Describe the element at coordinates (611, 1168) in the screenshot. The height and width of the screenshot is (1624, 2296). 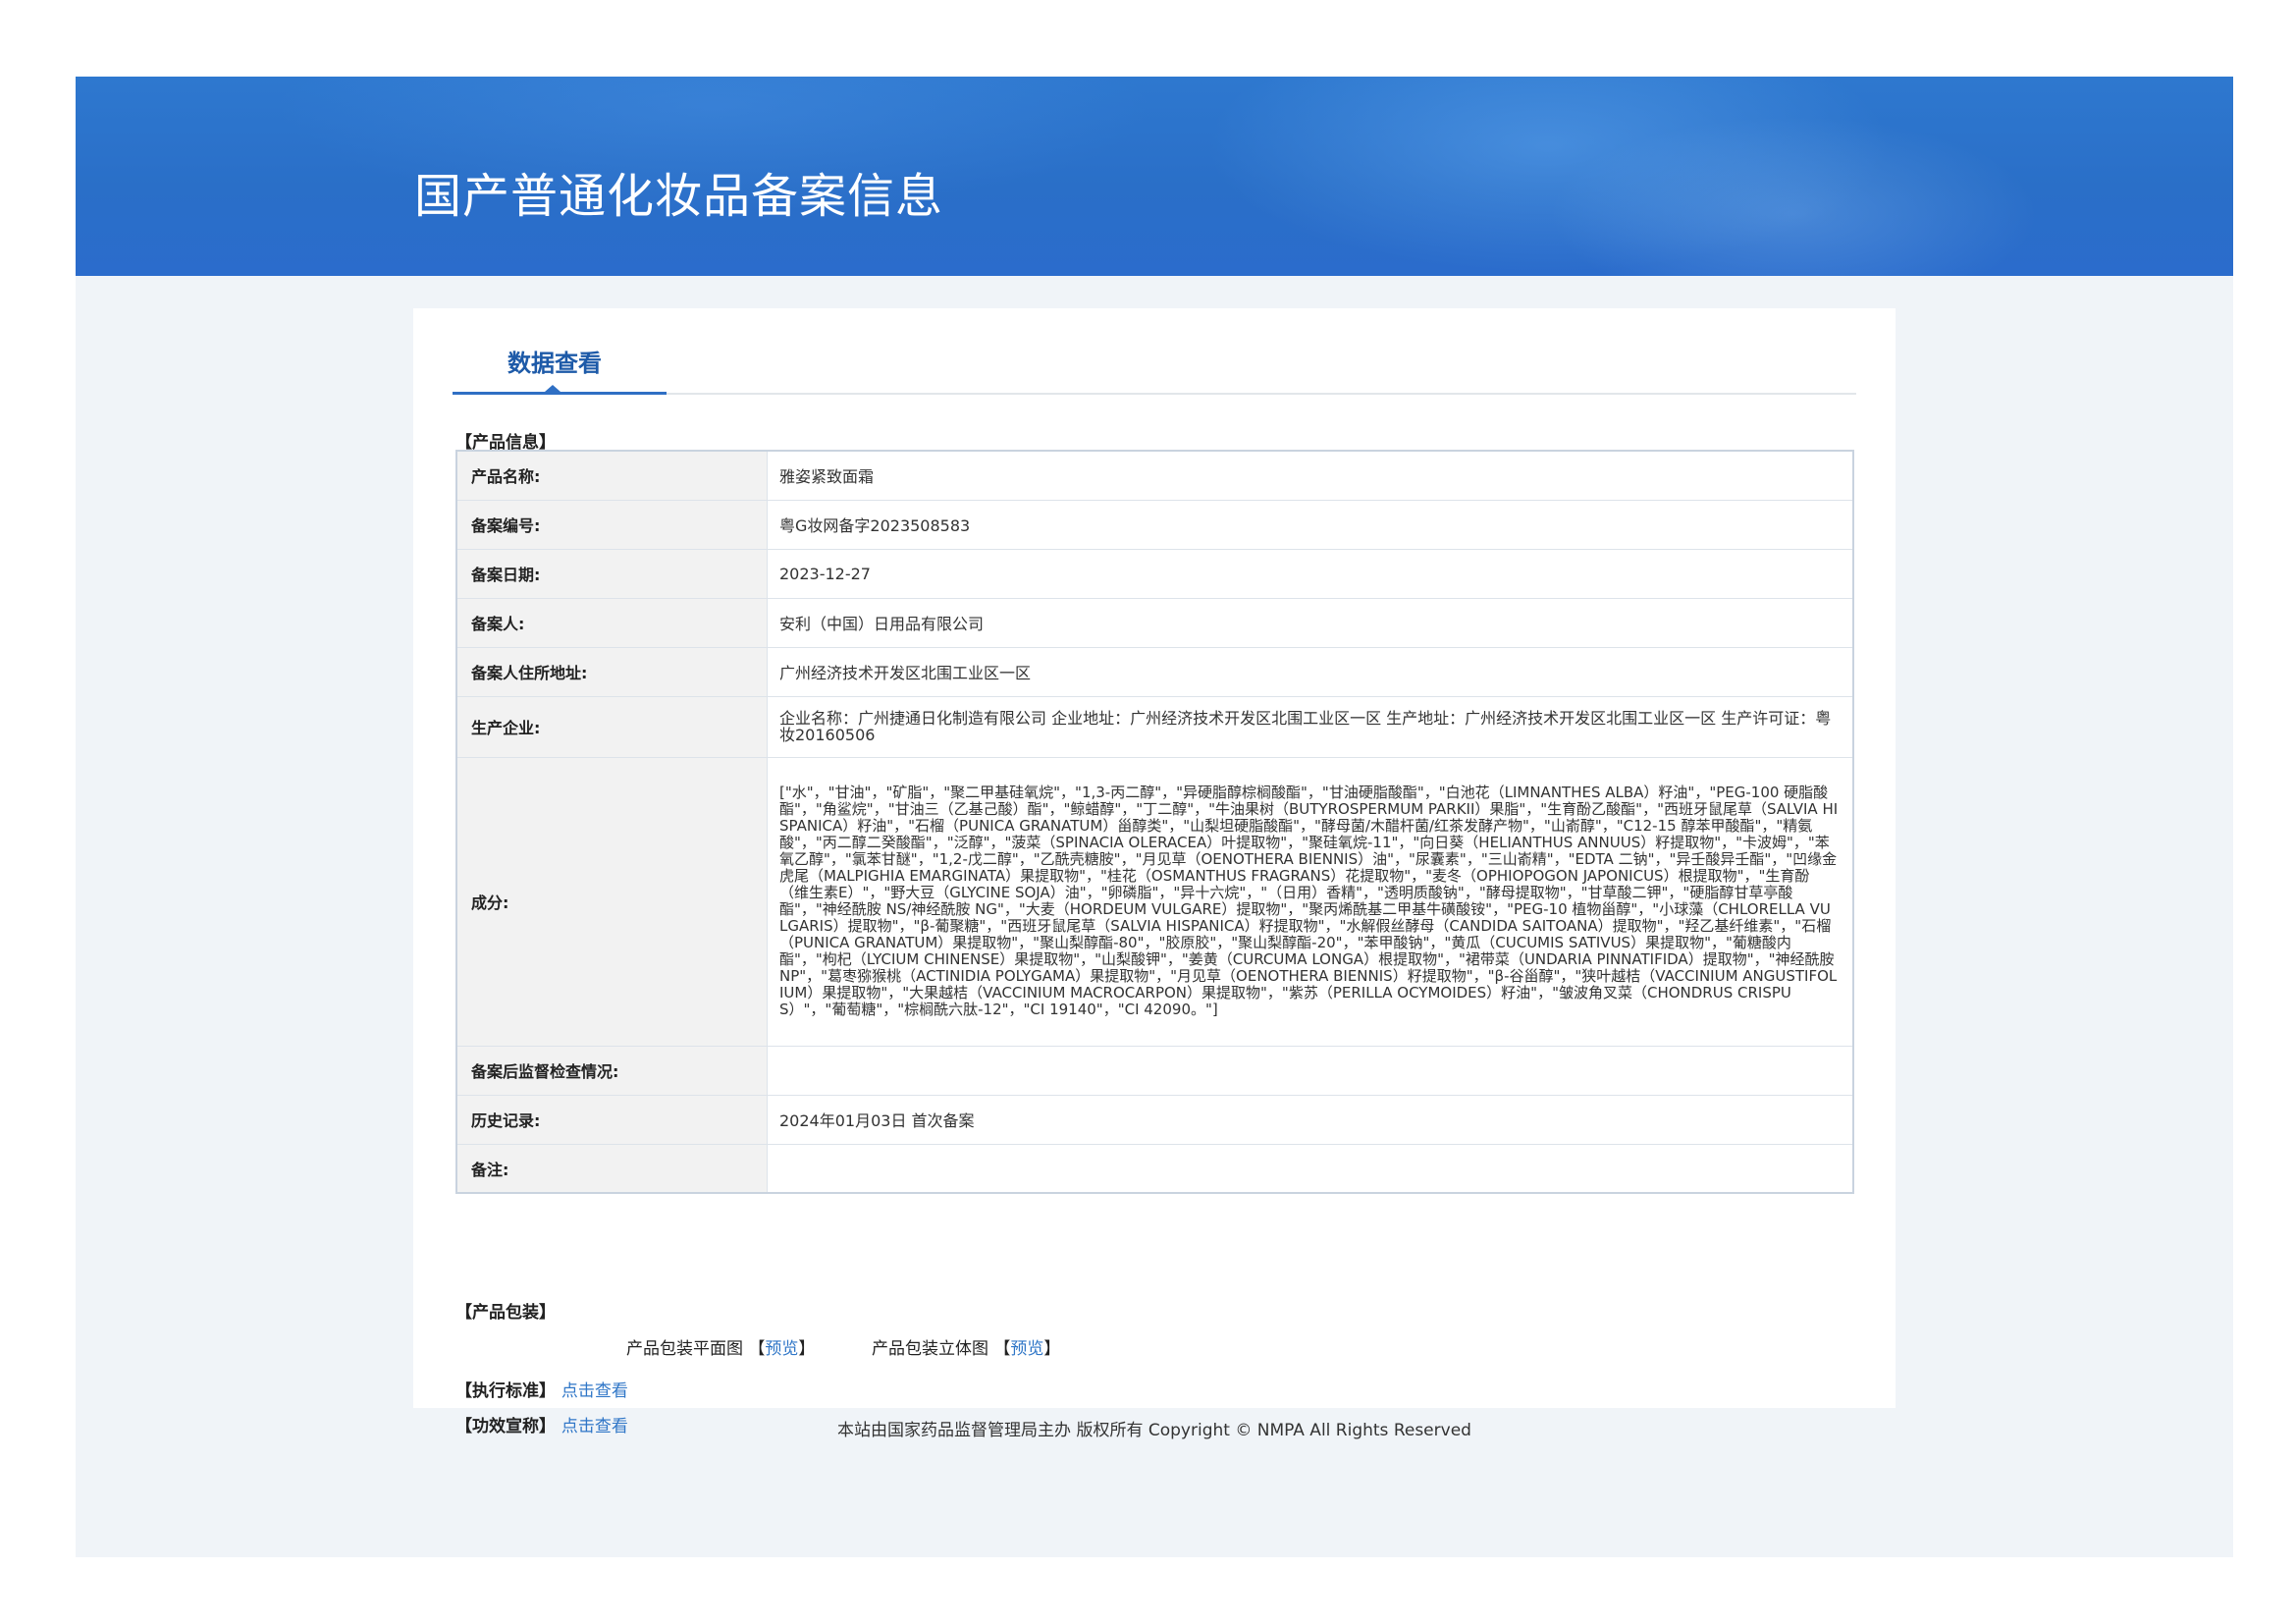
I see `row-key: 备注:` at that location.